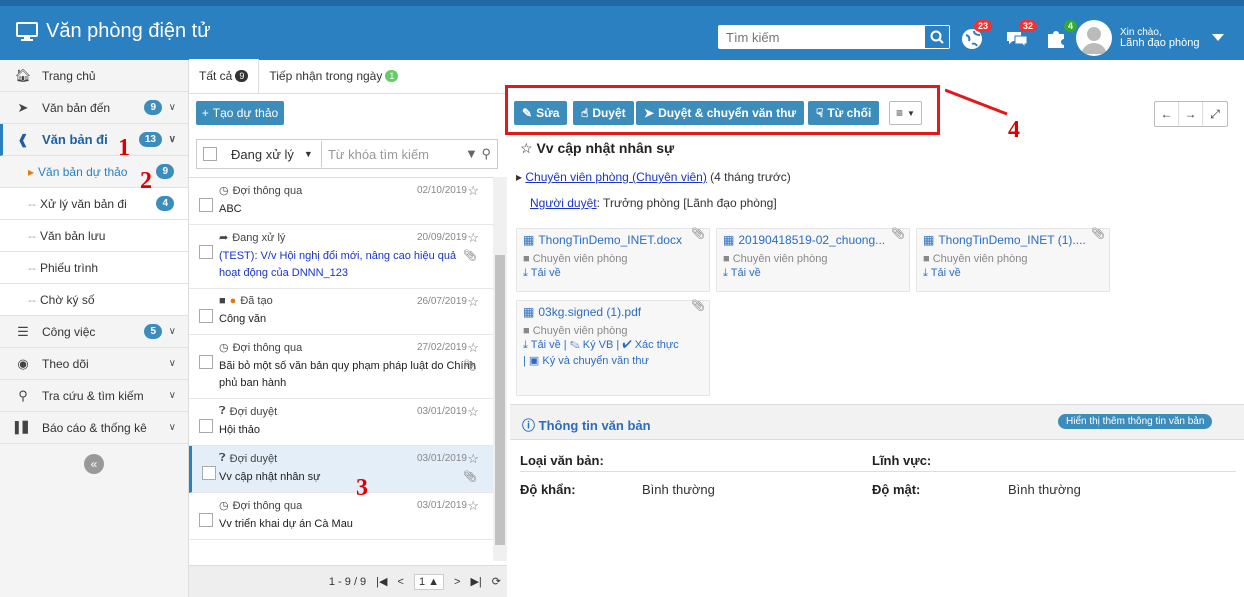 This screenshot has height=597, width=1244. What do you see at coordinates (333, 76) in the screenshot?
I see `tab-today: Tiếp nhận trong ngày 1` at bounding box center [333, 76].